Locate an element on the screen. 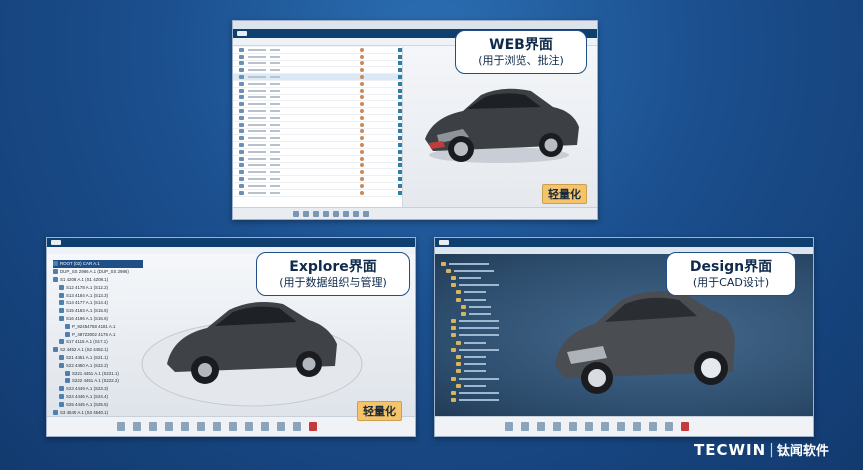  tree-item: S25 4445 A.1 (S25.5) is located at coordinates (98, 404).